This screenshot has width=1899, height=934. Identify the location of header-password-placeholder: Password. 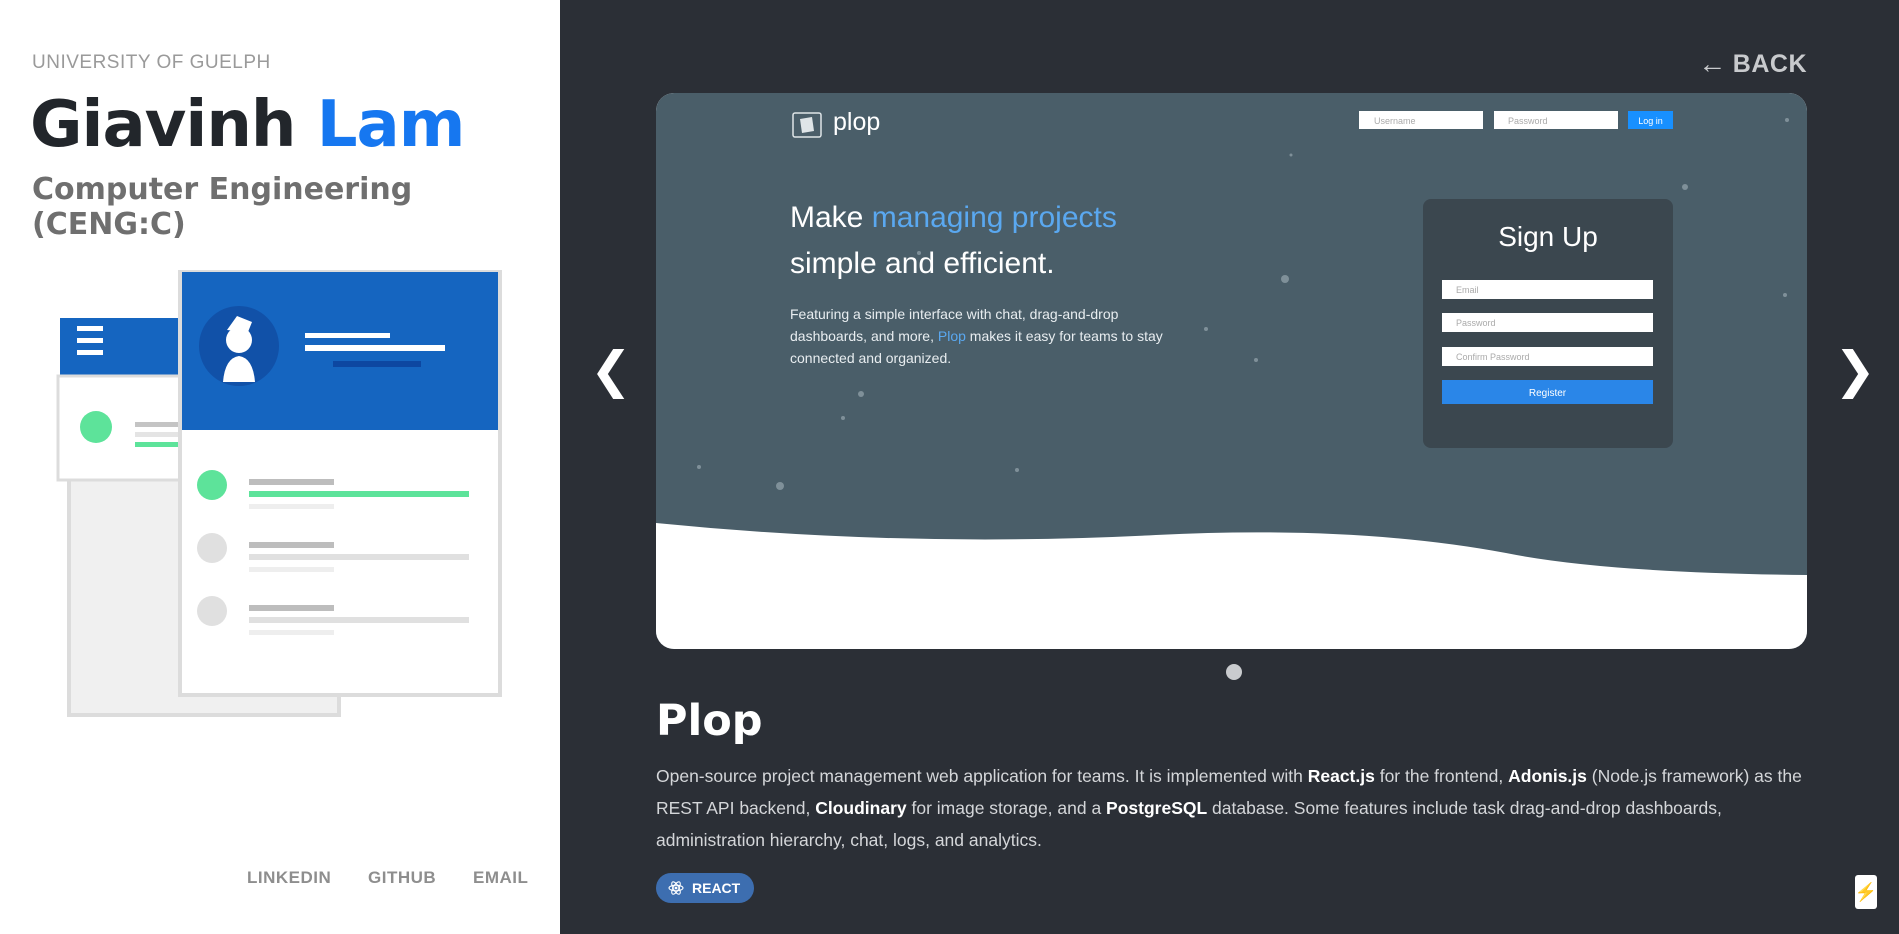
(1528, 121).